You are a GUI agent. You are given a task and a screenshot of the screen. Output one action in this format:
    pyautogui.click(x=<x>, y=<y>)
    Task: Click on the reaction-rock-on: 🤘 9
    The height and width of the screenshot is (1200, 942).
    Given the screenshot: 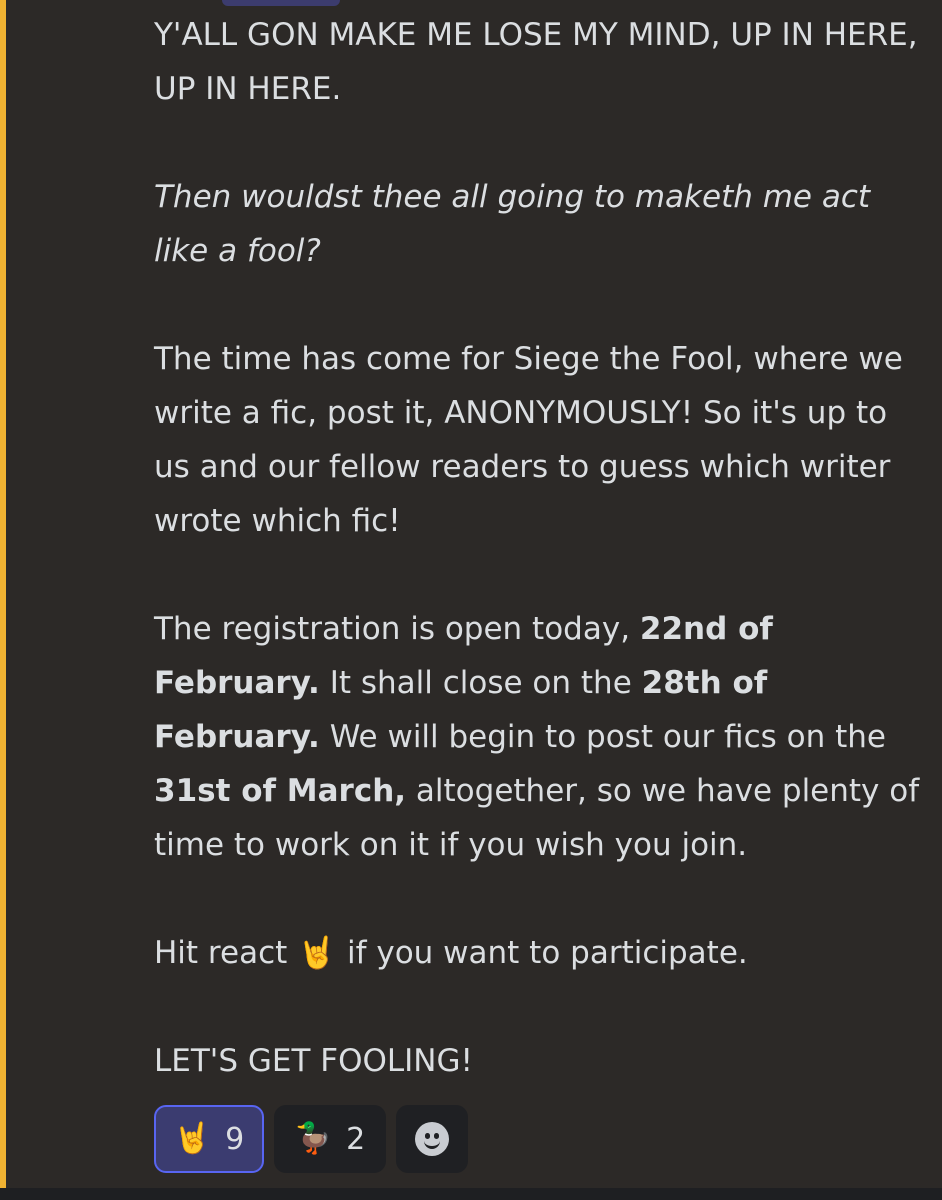 What is the action you would take?
    pyautogui.click(x=209, y=1139)
    